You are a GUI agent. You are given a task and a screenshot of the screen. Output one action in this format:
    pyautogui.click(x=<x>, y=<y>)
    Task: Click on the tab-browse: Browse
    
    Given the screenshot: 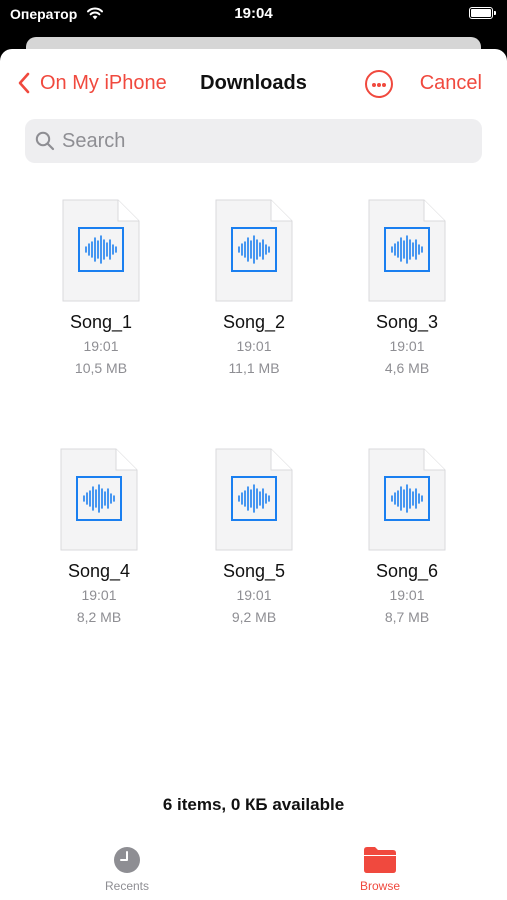 What is the action you would take?
    pyautogui.click(x=380, y=869)
    